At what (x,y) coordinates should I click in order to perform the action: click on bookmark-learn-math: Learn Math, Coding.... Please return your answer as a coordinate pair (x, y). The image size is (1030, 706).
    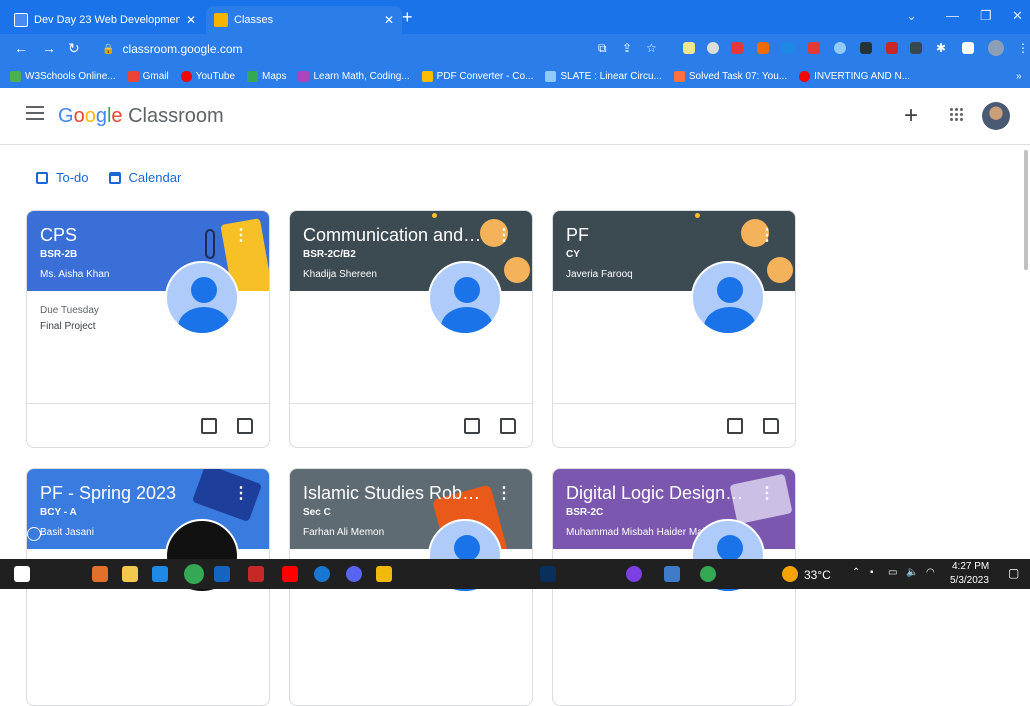
    Looking at the image, I should click on (354, 76).